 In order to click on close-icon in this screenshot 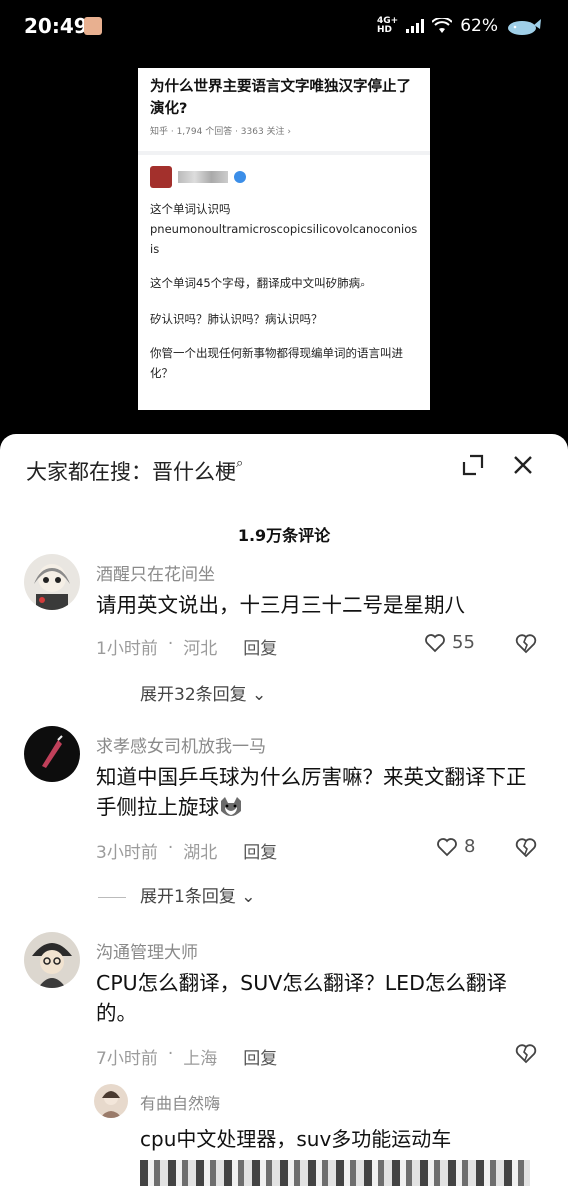, I will do `click(523, 465)`.